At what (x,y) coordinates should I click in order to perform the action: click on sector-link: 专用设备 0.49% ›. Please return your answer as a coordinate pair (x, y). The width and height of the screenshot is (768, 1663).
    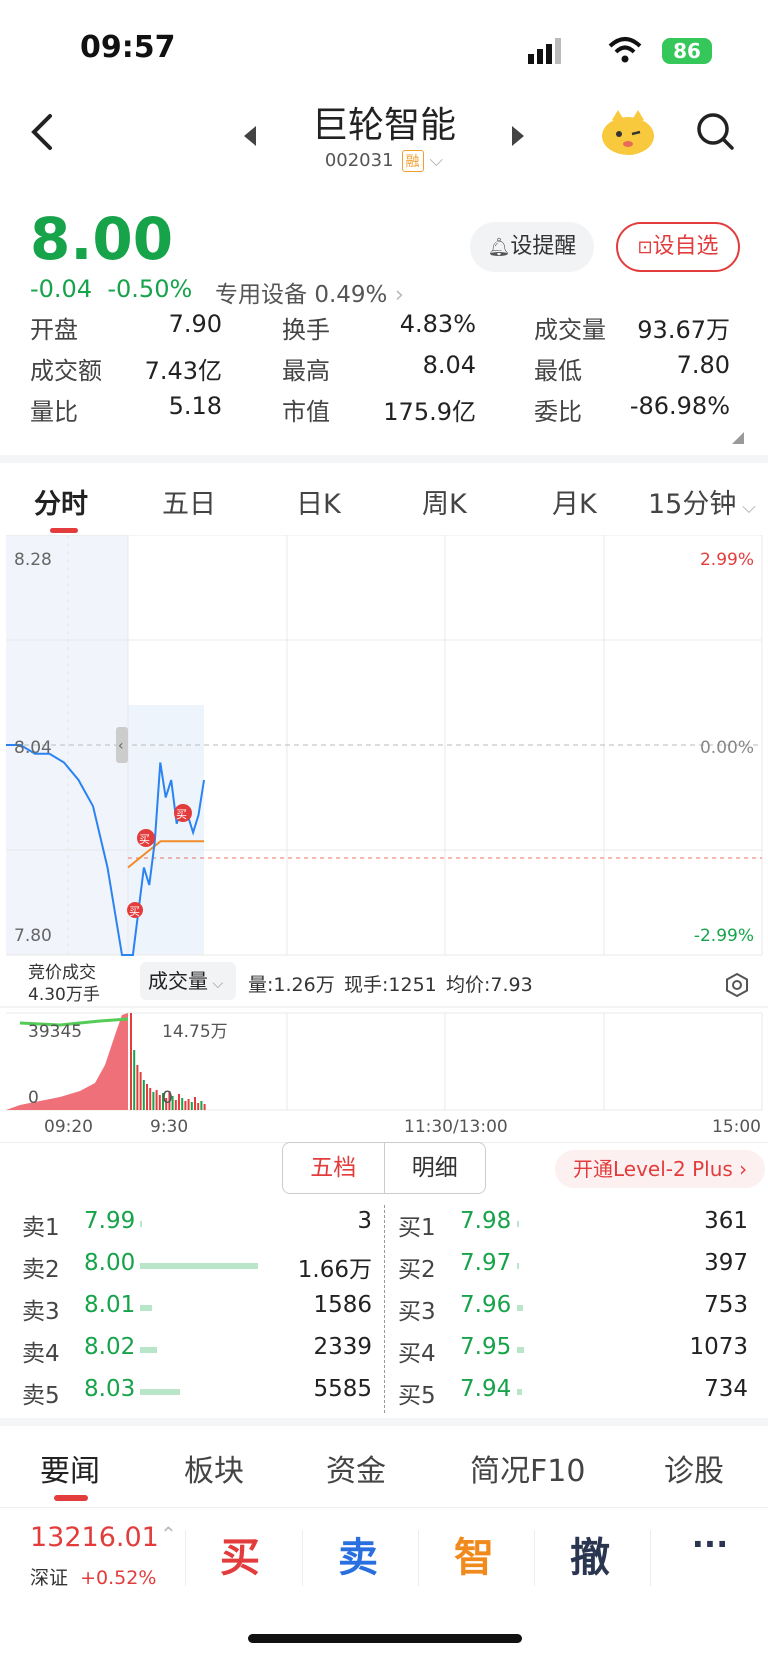
    Looking at the image, I should click on (309, 292).